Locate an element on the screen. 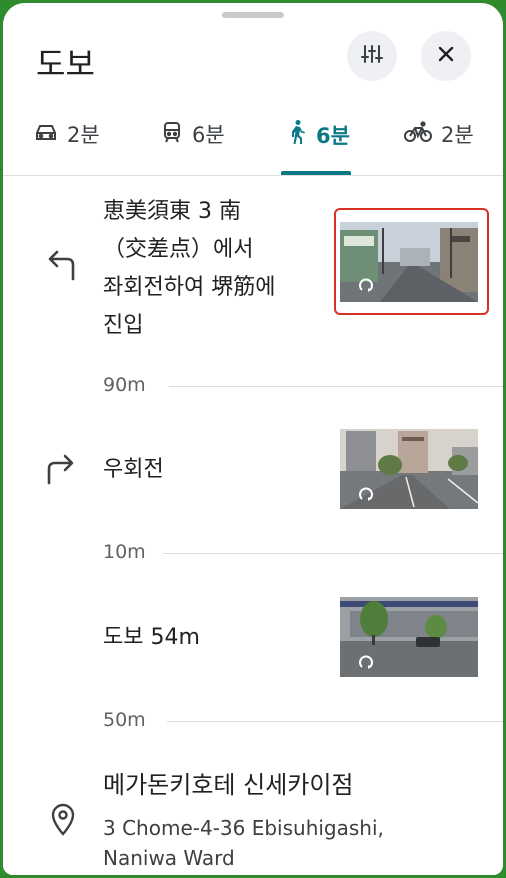  tune-icon is located at coordinates (372, 56).